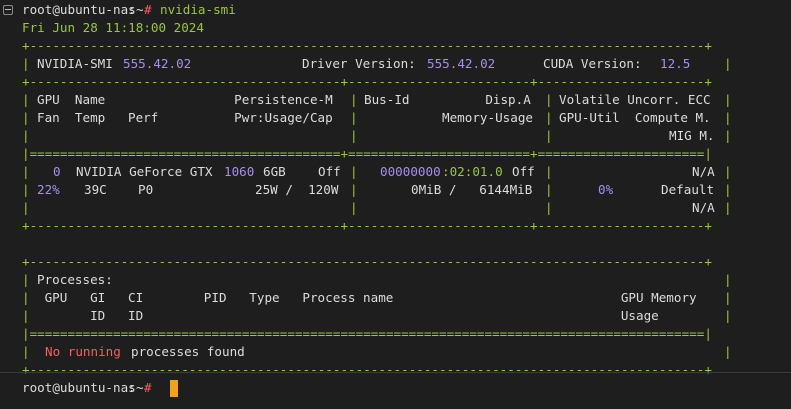 The image size is (791, 409). Describe the element at coordinates (95, 189) in the screenshot. I see `gpu-temp: 39C` at that location.